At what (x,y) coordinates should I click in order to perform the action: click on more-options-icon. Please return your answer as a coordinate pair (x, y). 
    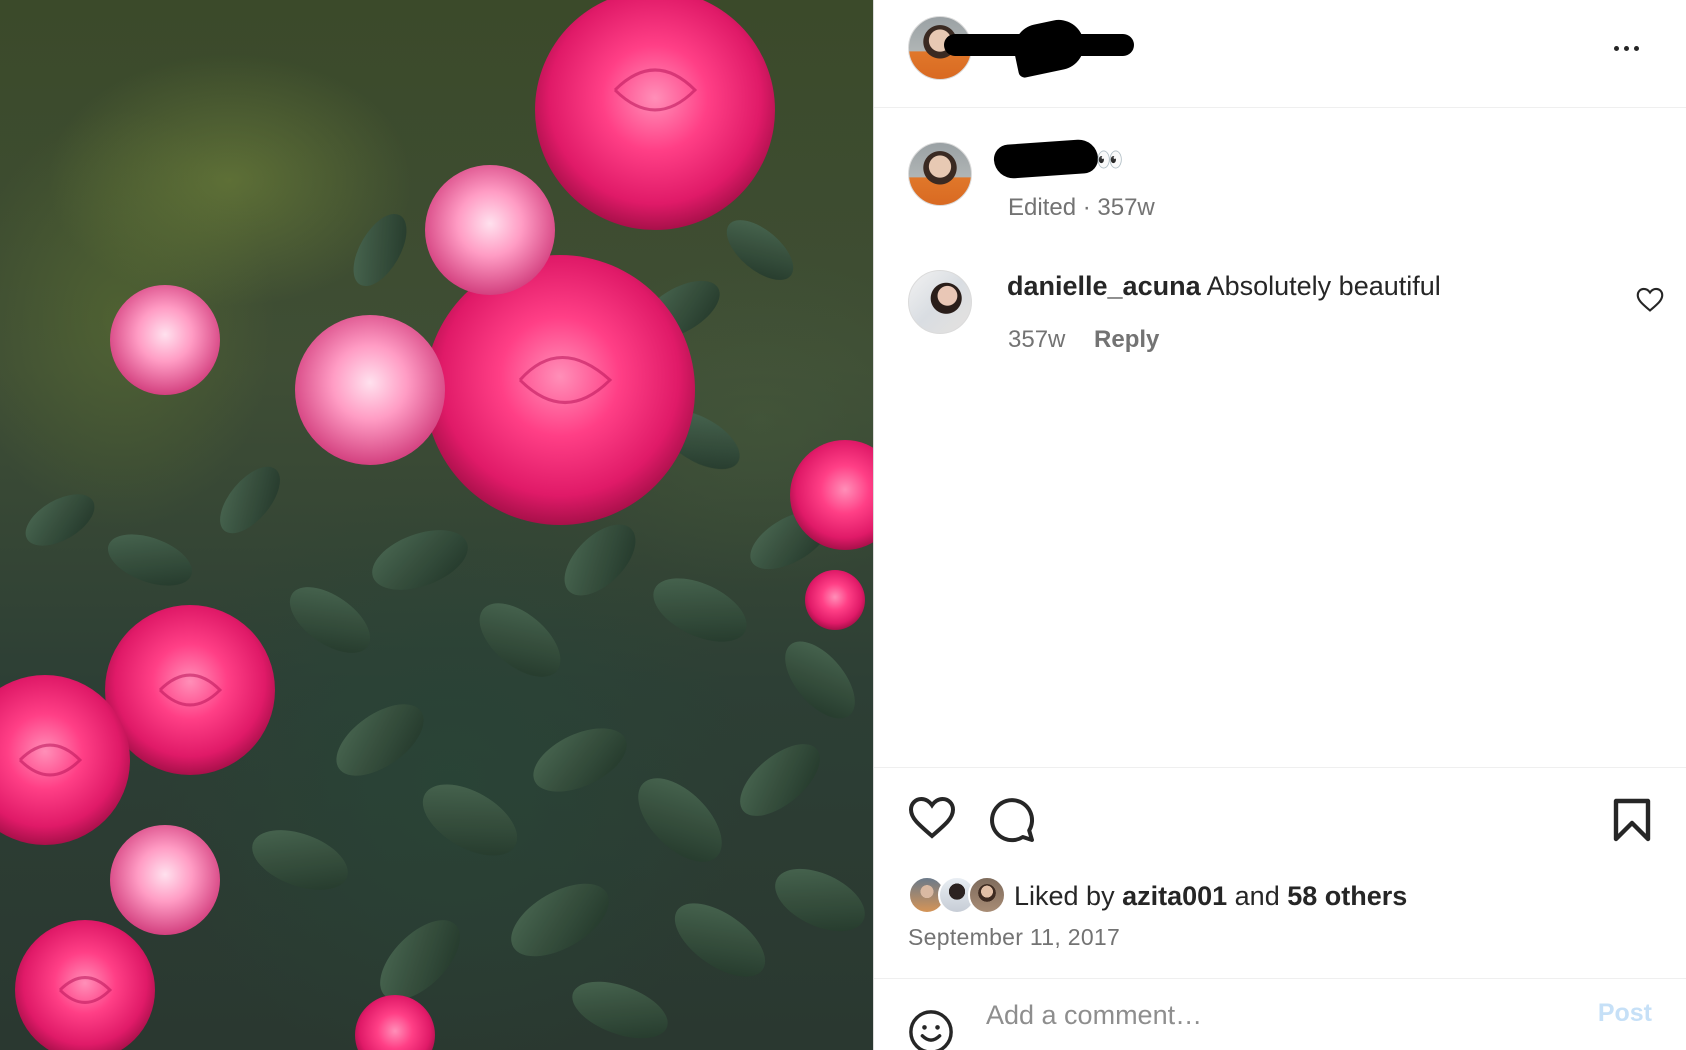
    Looking at the image, I should click on (1626, 48).